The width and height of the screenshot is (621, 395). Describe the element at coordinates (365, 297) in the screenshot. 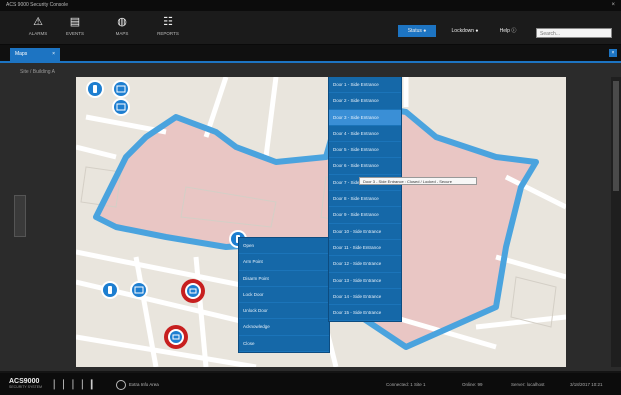

I see `door-menu-item: Door 14 - Side Entrance` at that location.